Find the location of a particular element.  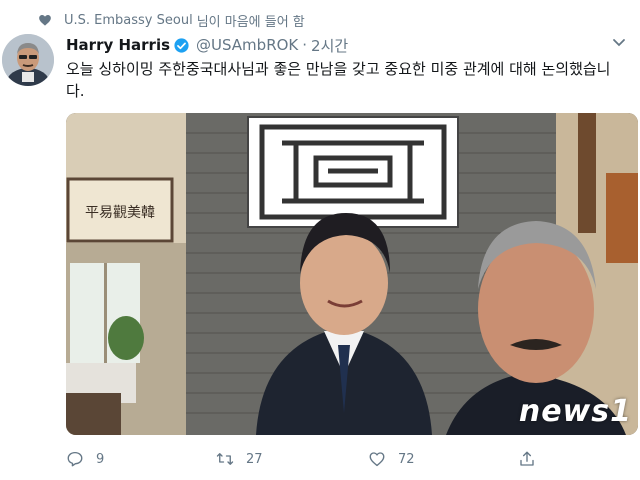

liked-by-row: U.S. Embassy Seoul 님이 마음에 들어 함 is located at coordinates (171, 20).